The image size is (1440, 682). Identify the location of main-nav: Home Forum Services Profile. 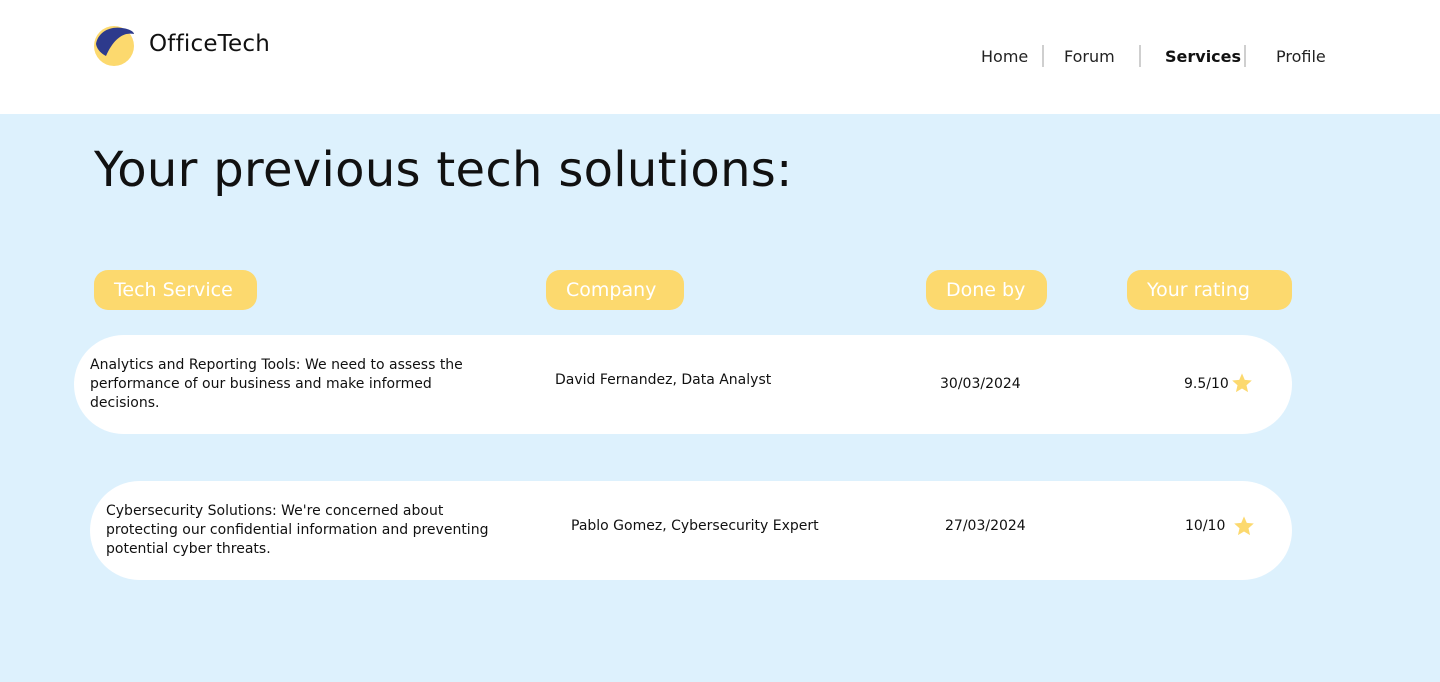
(720, 57).